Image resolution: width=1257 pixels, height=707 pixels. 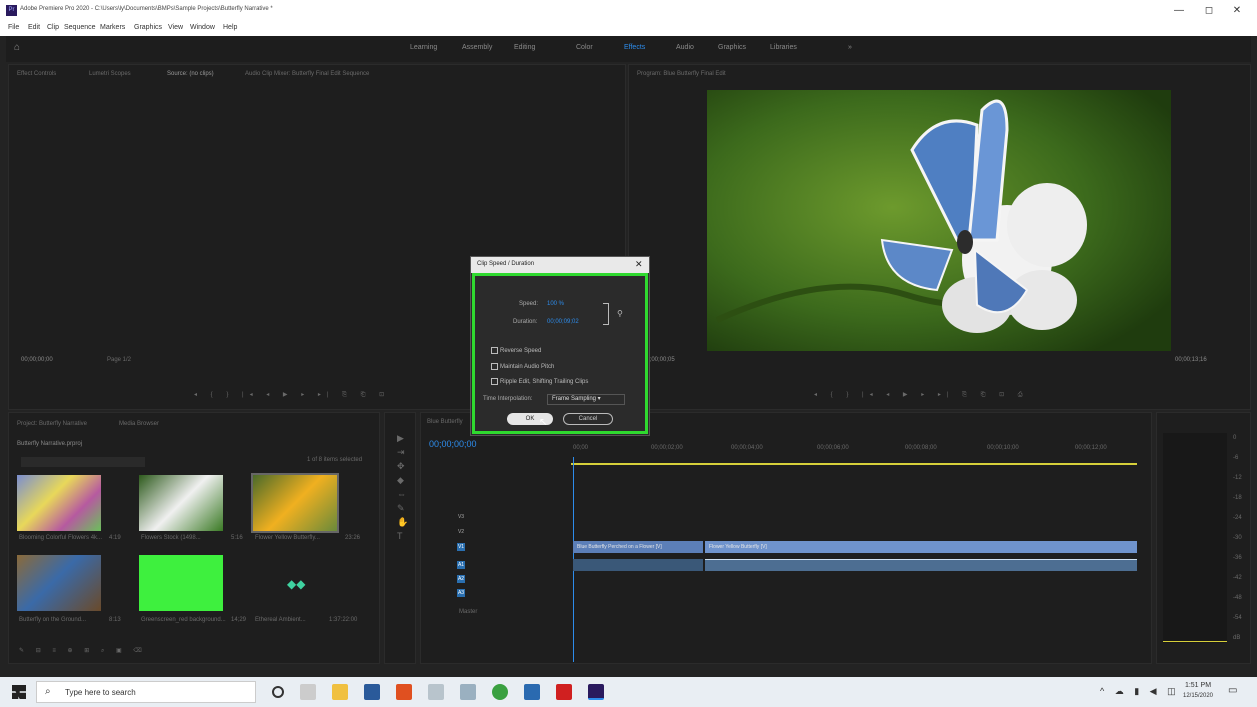 What do you see at coordinates (295, 503) in the screenshot?
I see `thumbnail-yellow-butterfly` at bounding box center [295, 503].